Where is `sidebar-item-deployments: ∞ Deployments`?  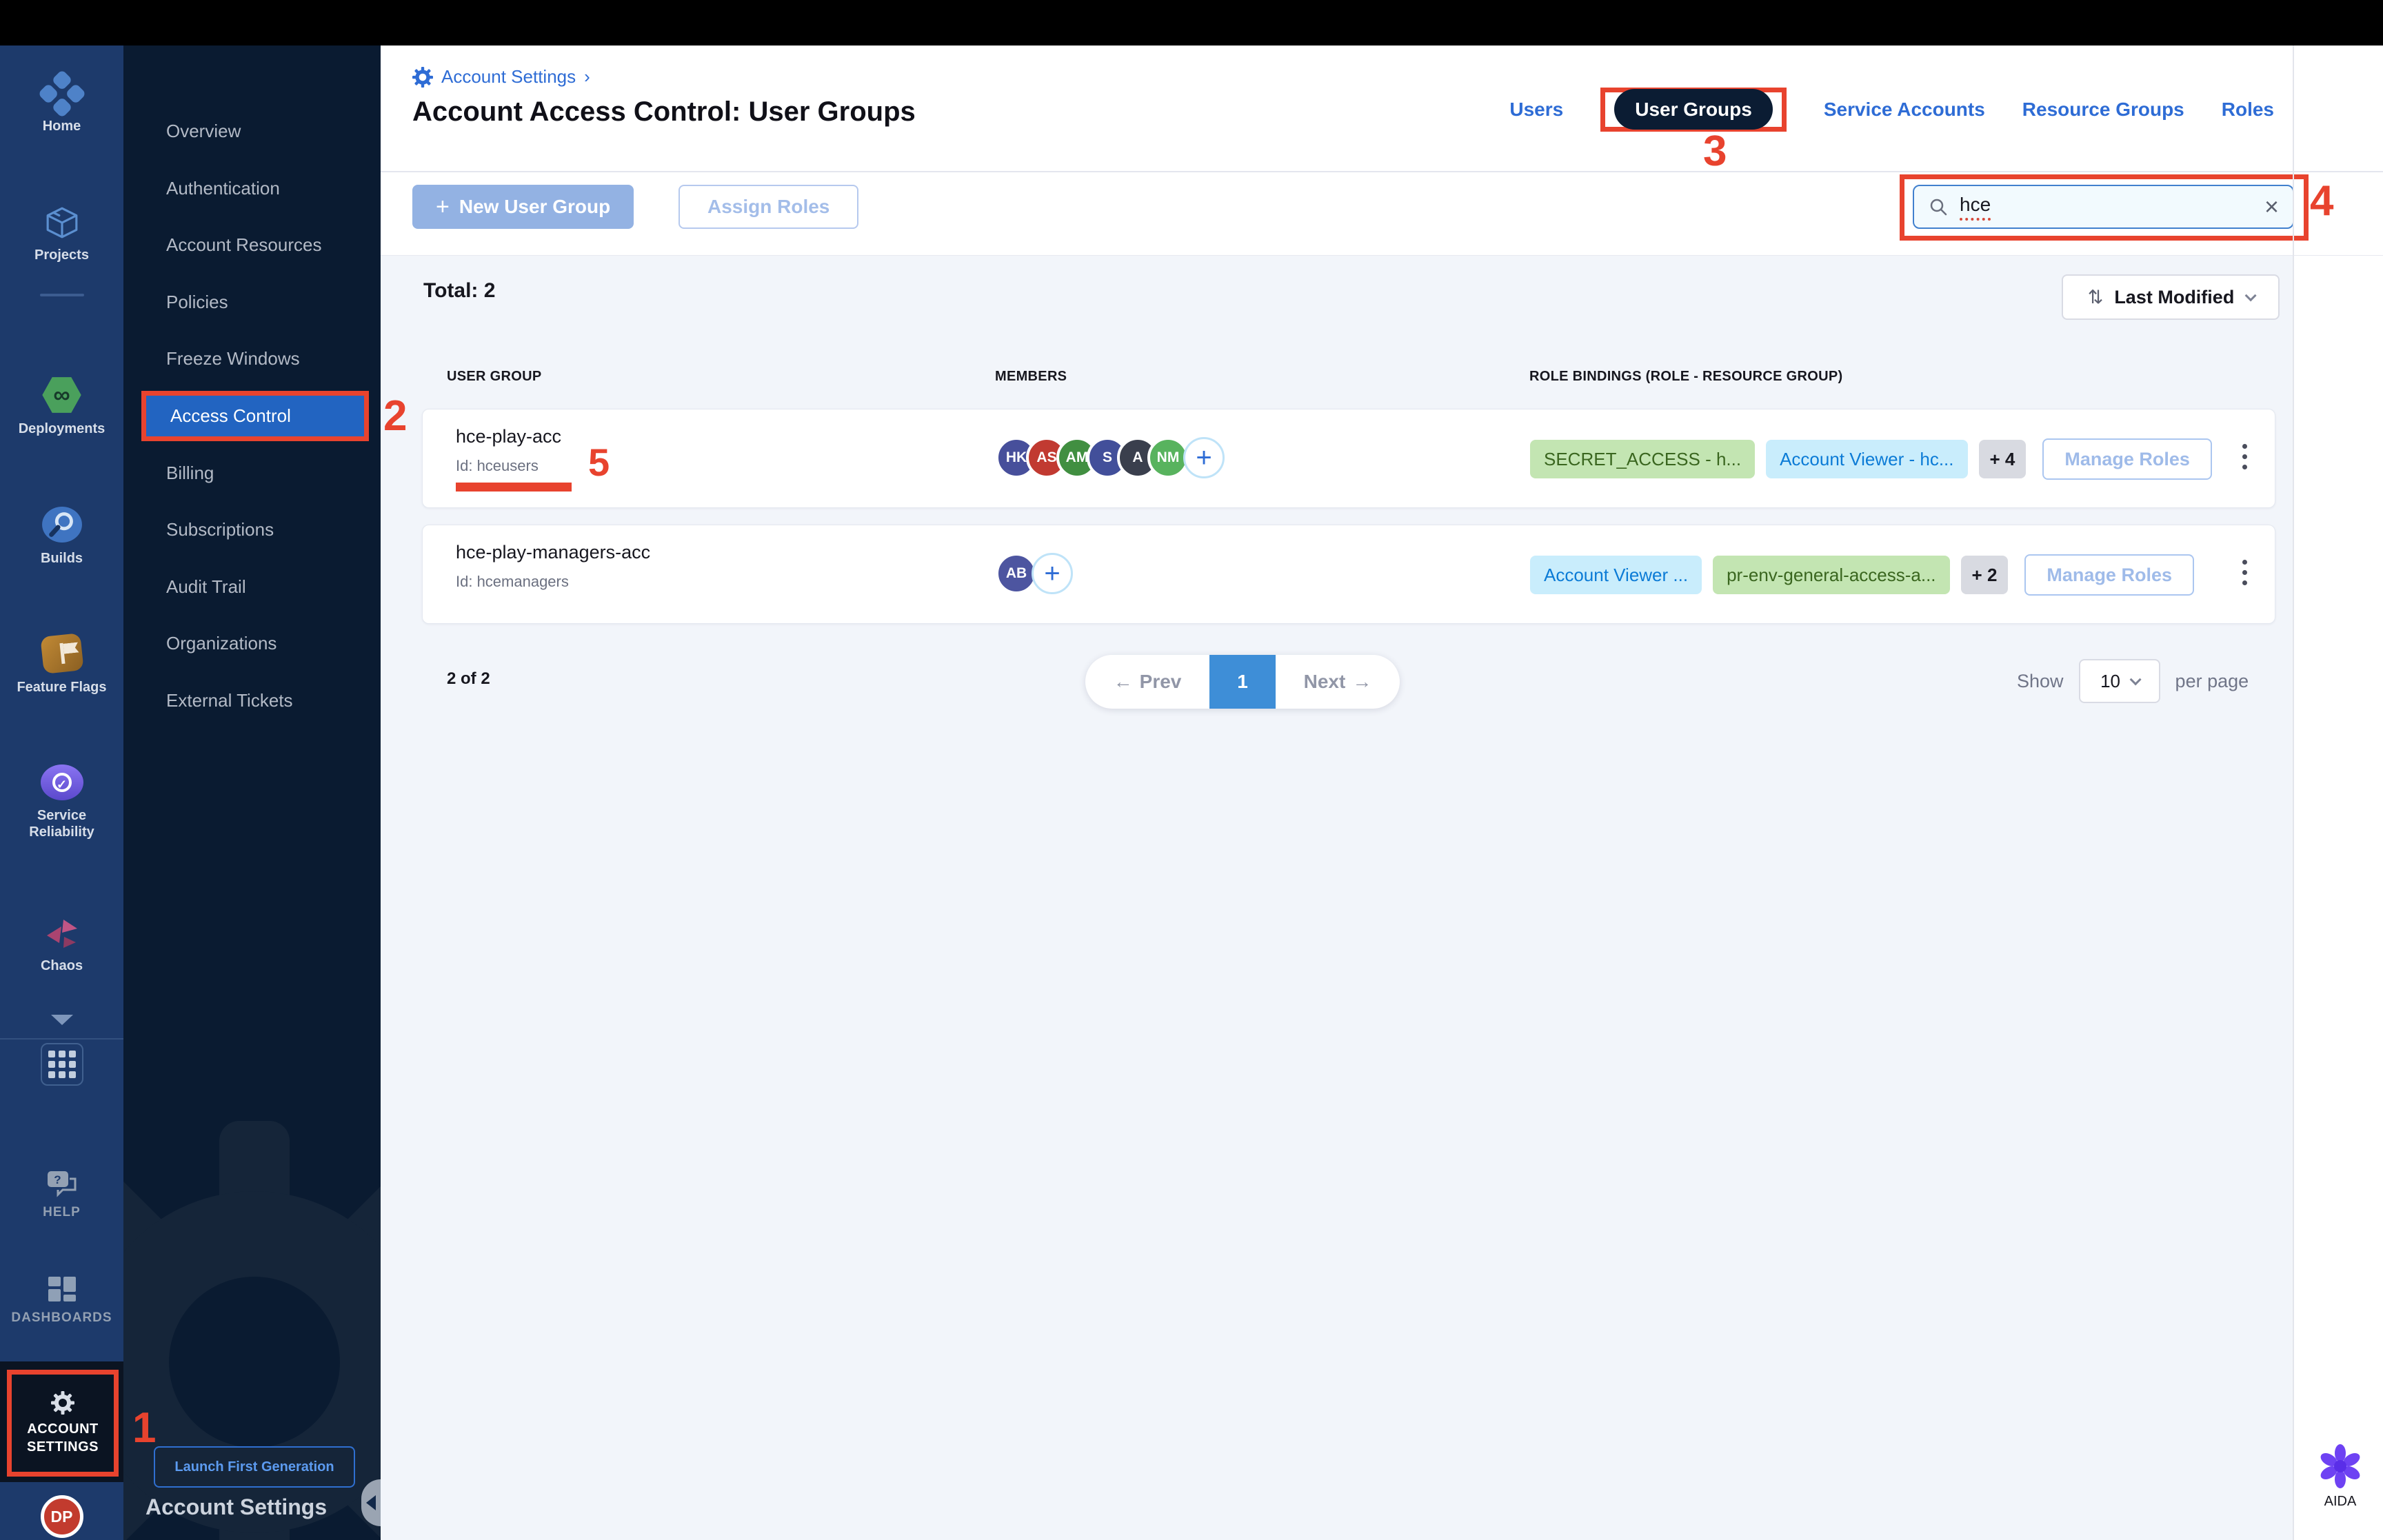 sidebar-item-deployments: ∞ Deployments is located at coordinates (61, 407).